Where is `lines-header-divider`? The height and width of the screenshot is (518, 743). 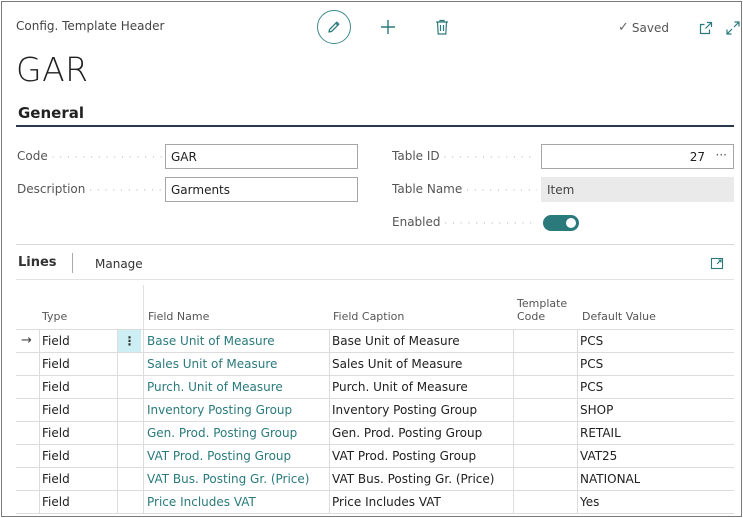 lines-header-divider is located at coordinates (375, 279).